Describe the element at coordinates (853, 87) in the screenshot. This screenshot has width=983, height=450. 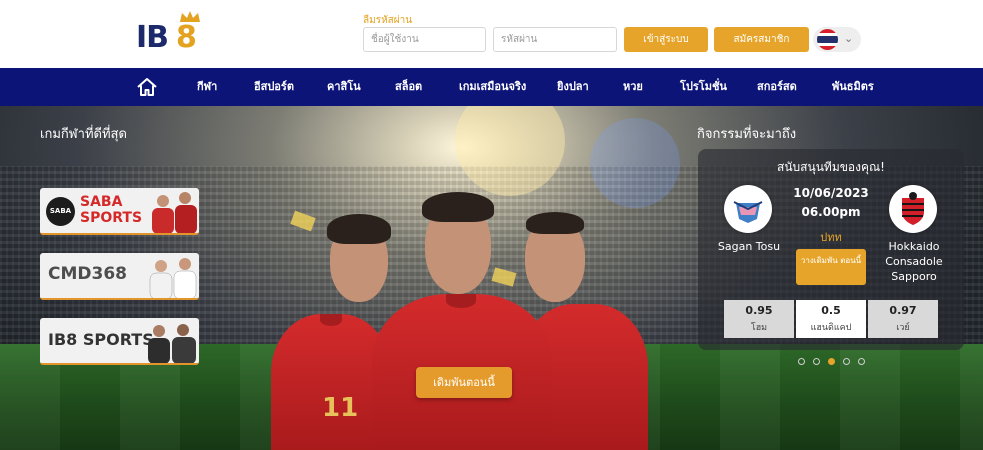
I see `nav-affiliate: พันธมิตร` at that location.